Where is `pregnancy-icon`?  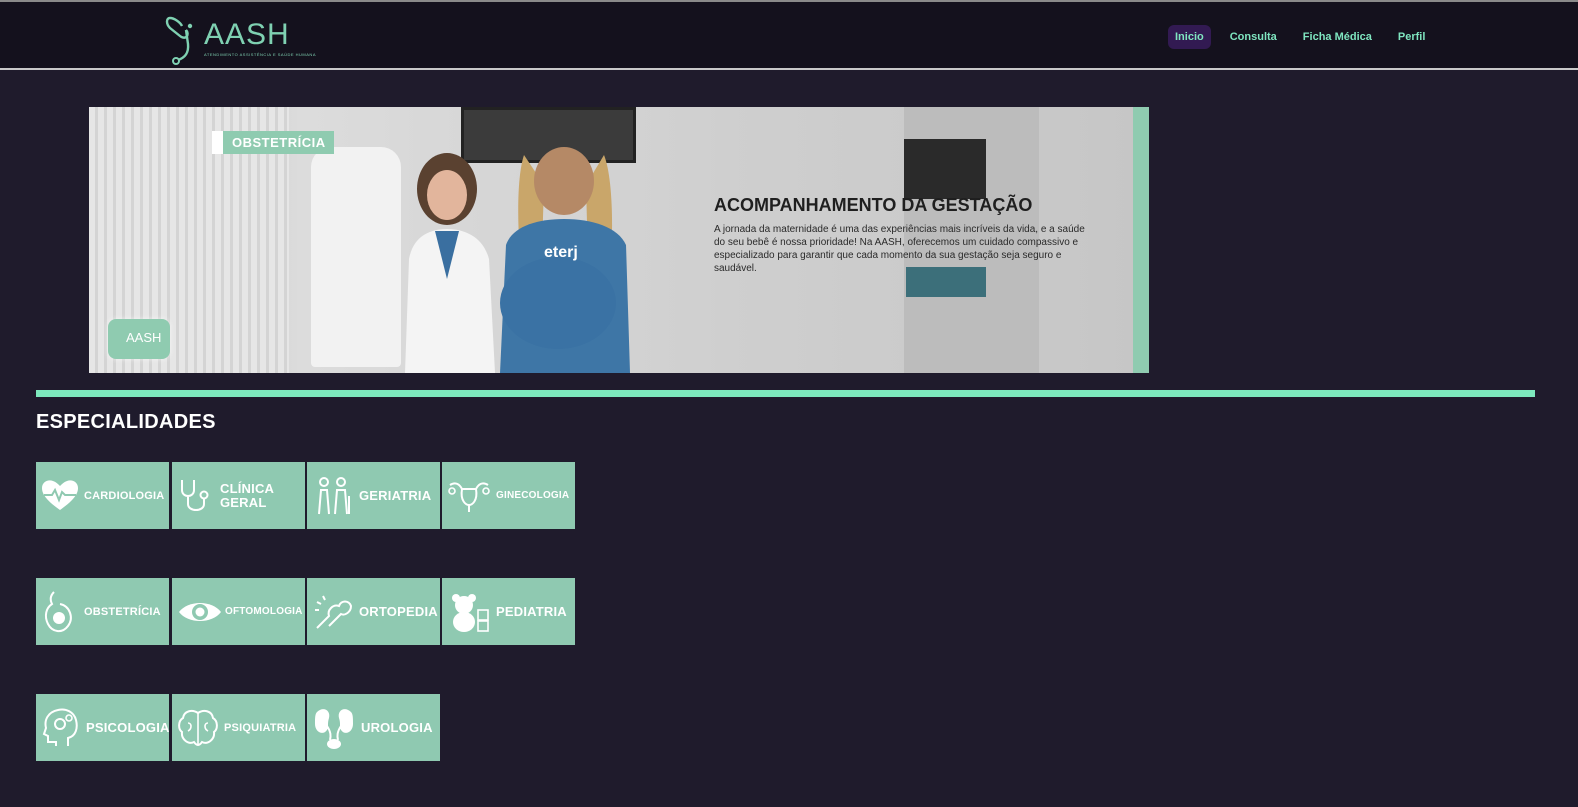 pregnancy-icon is located at coordinates (58, 611).